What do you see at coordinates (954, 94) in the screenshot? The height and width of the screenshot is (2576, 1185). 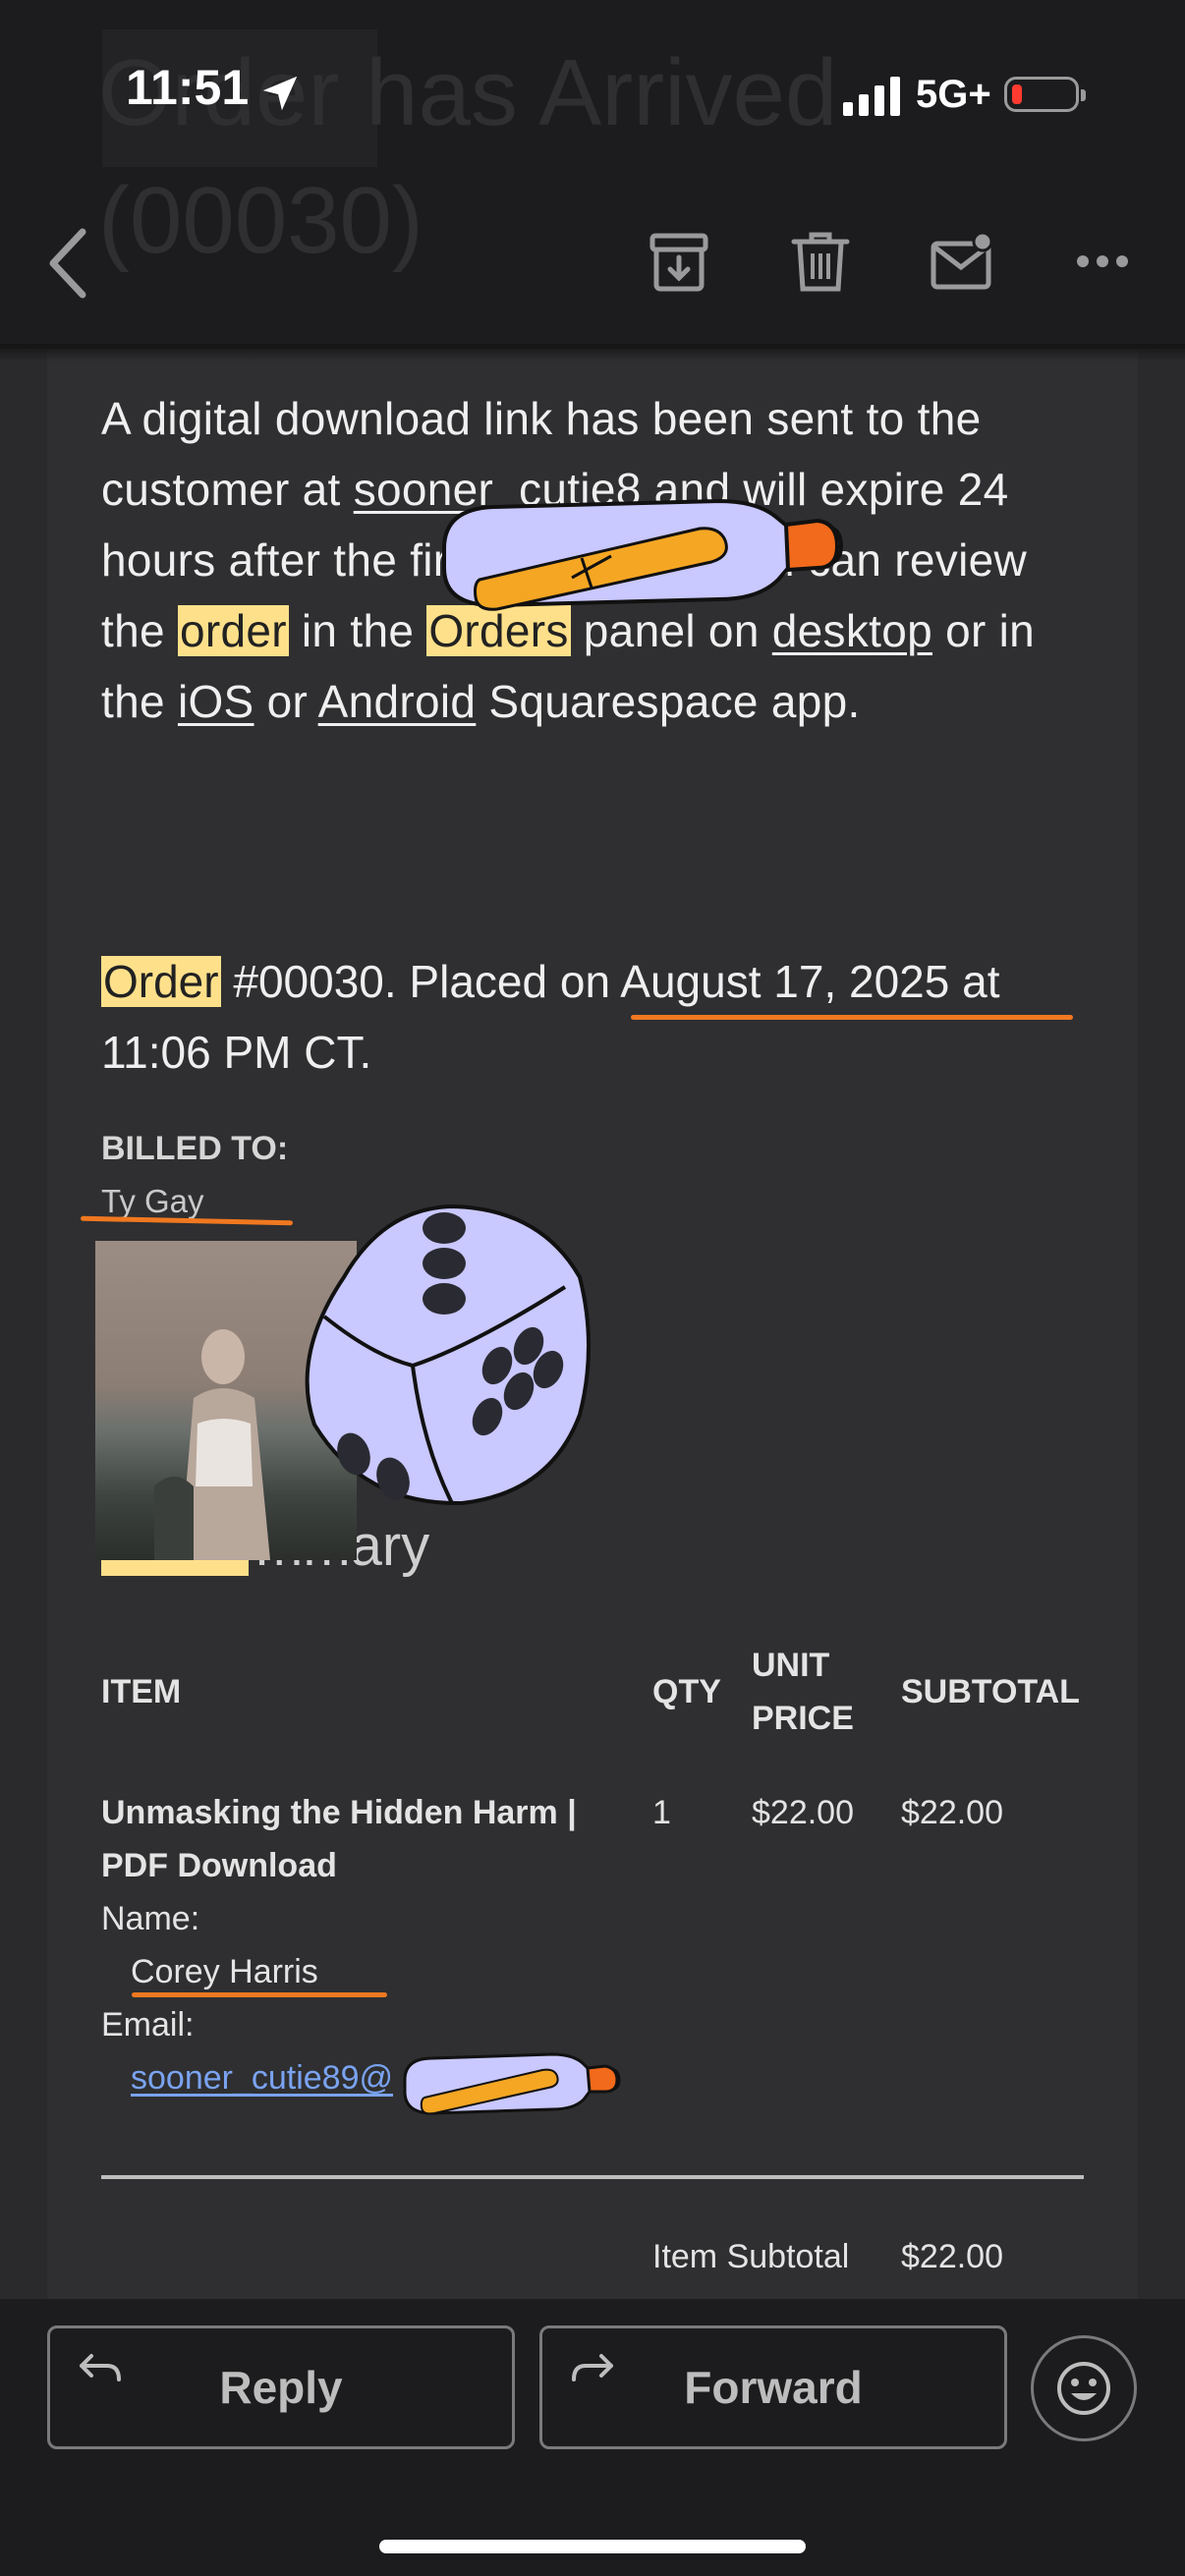 I see `network-type: 5G+` at bounding box center [954, 94].